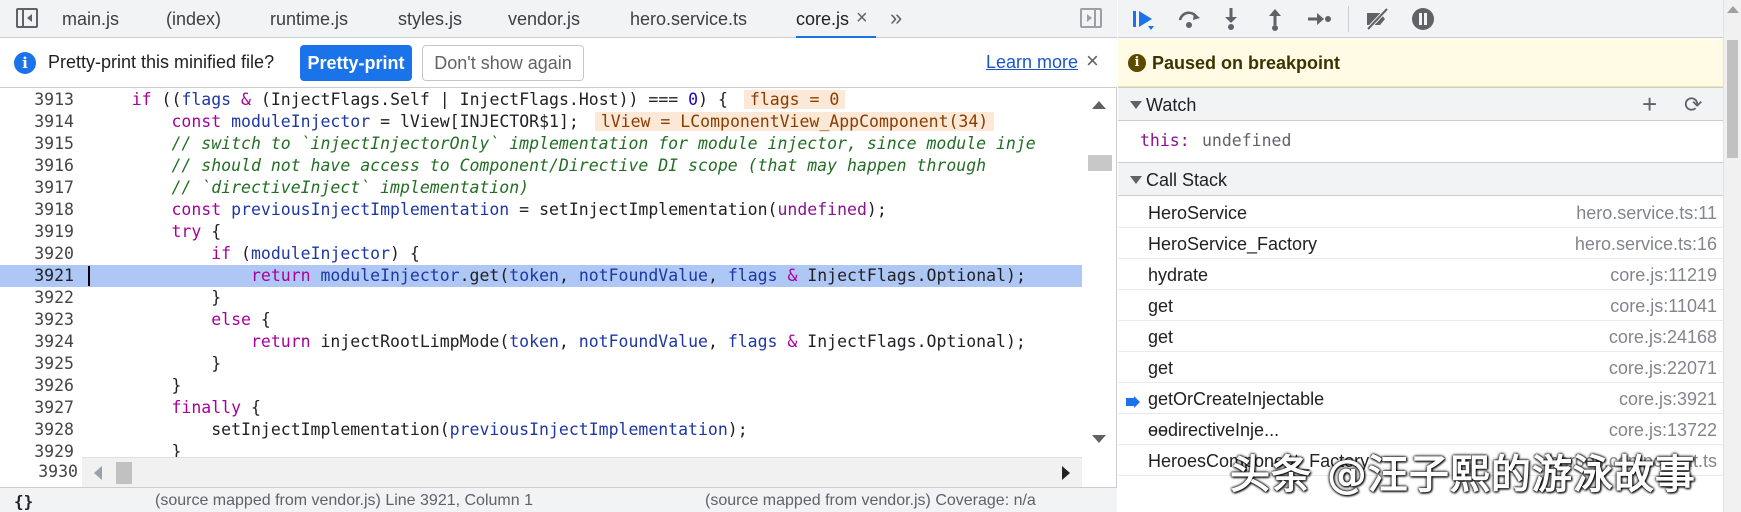 This screenshot has height=512, width=1741. I want to click on refresh-icon: ⟳, so click(1693, 105).